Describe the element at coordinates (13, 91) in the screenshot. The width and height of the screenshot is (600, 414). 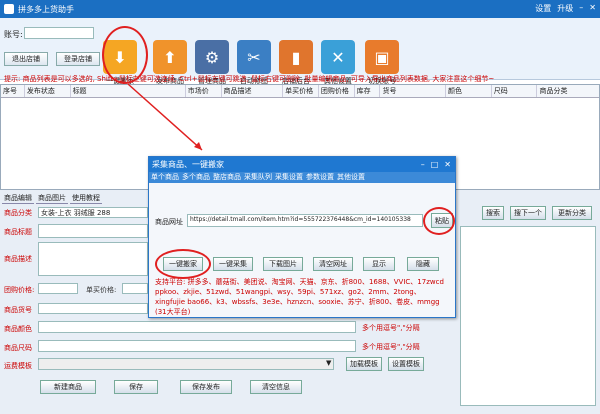
I see `col-header: 序号` at that location.